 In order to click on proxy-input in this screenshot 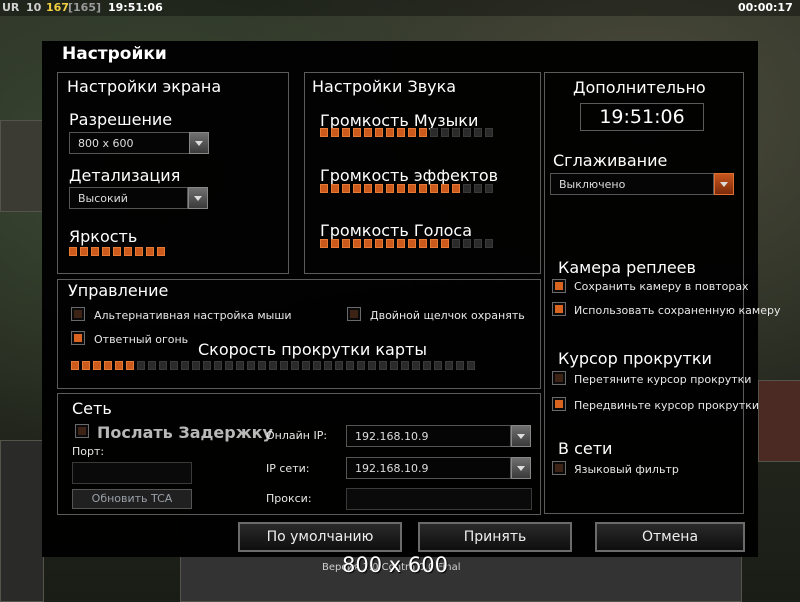, I will do `click(439, 499)`.